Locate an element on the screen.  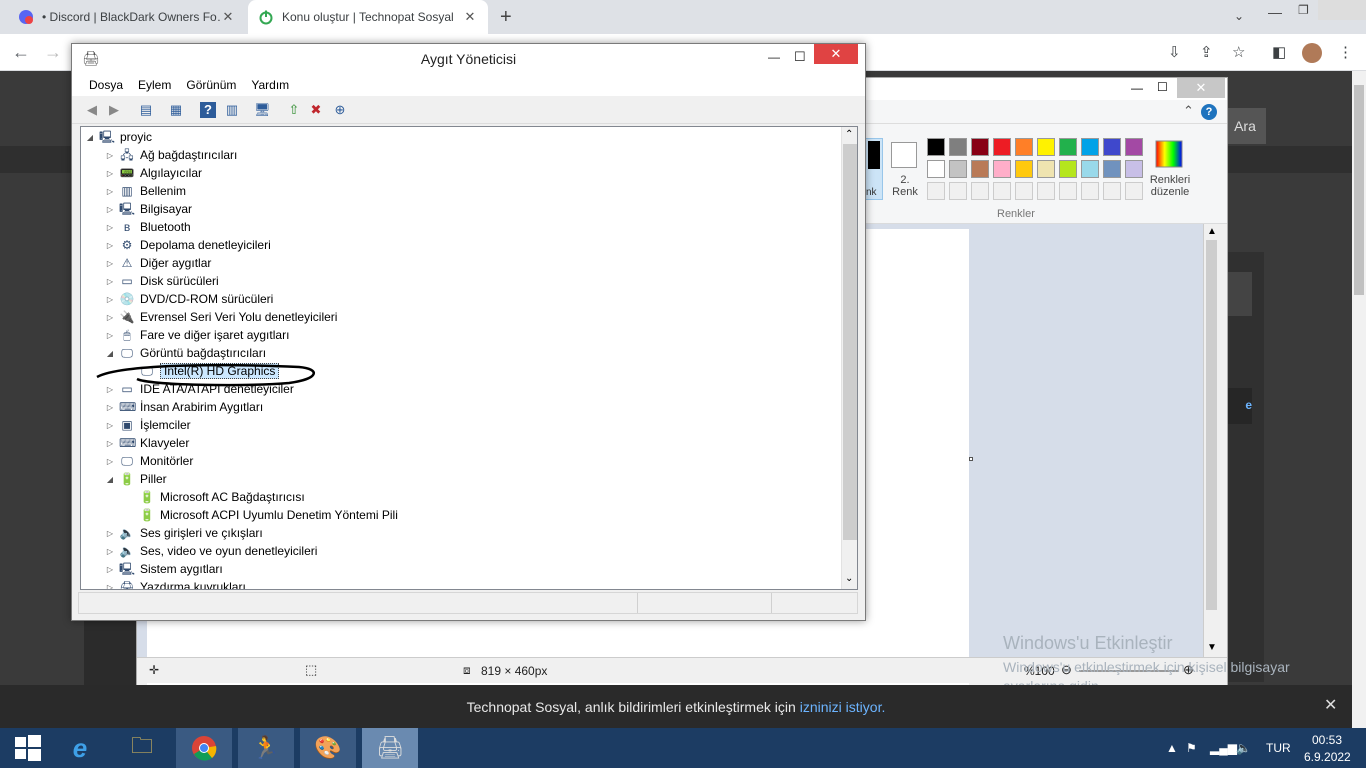
back-icon: ← is located at coordinates (21, 52).